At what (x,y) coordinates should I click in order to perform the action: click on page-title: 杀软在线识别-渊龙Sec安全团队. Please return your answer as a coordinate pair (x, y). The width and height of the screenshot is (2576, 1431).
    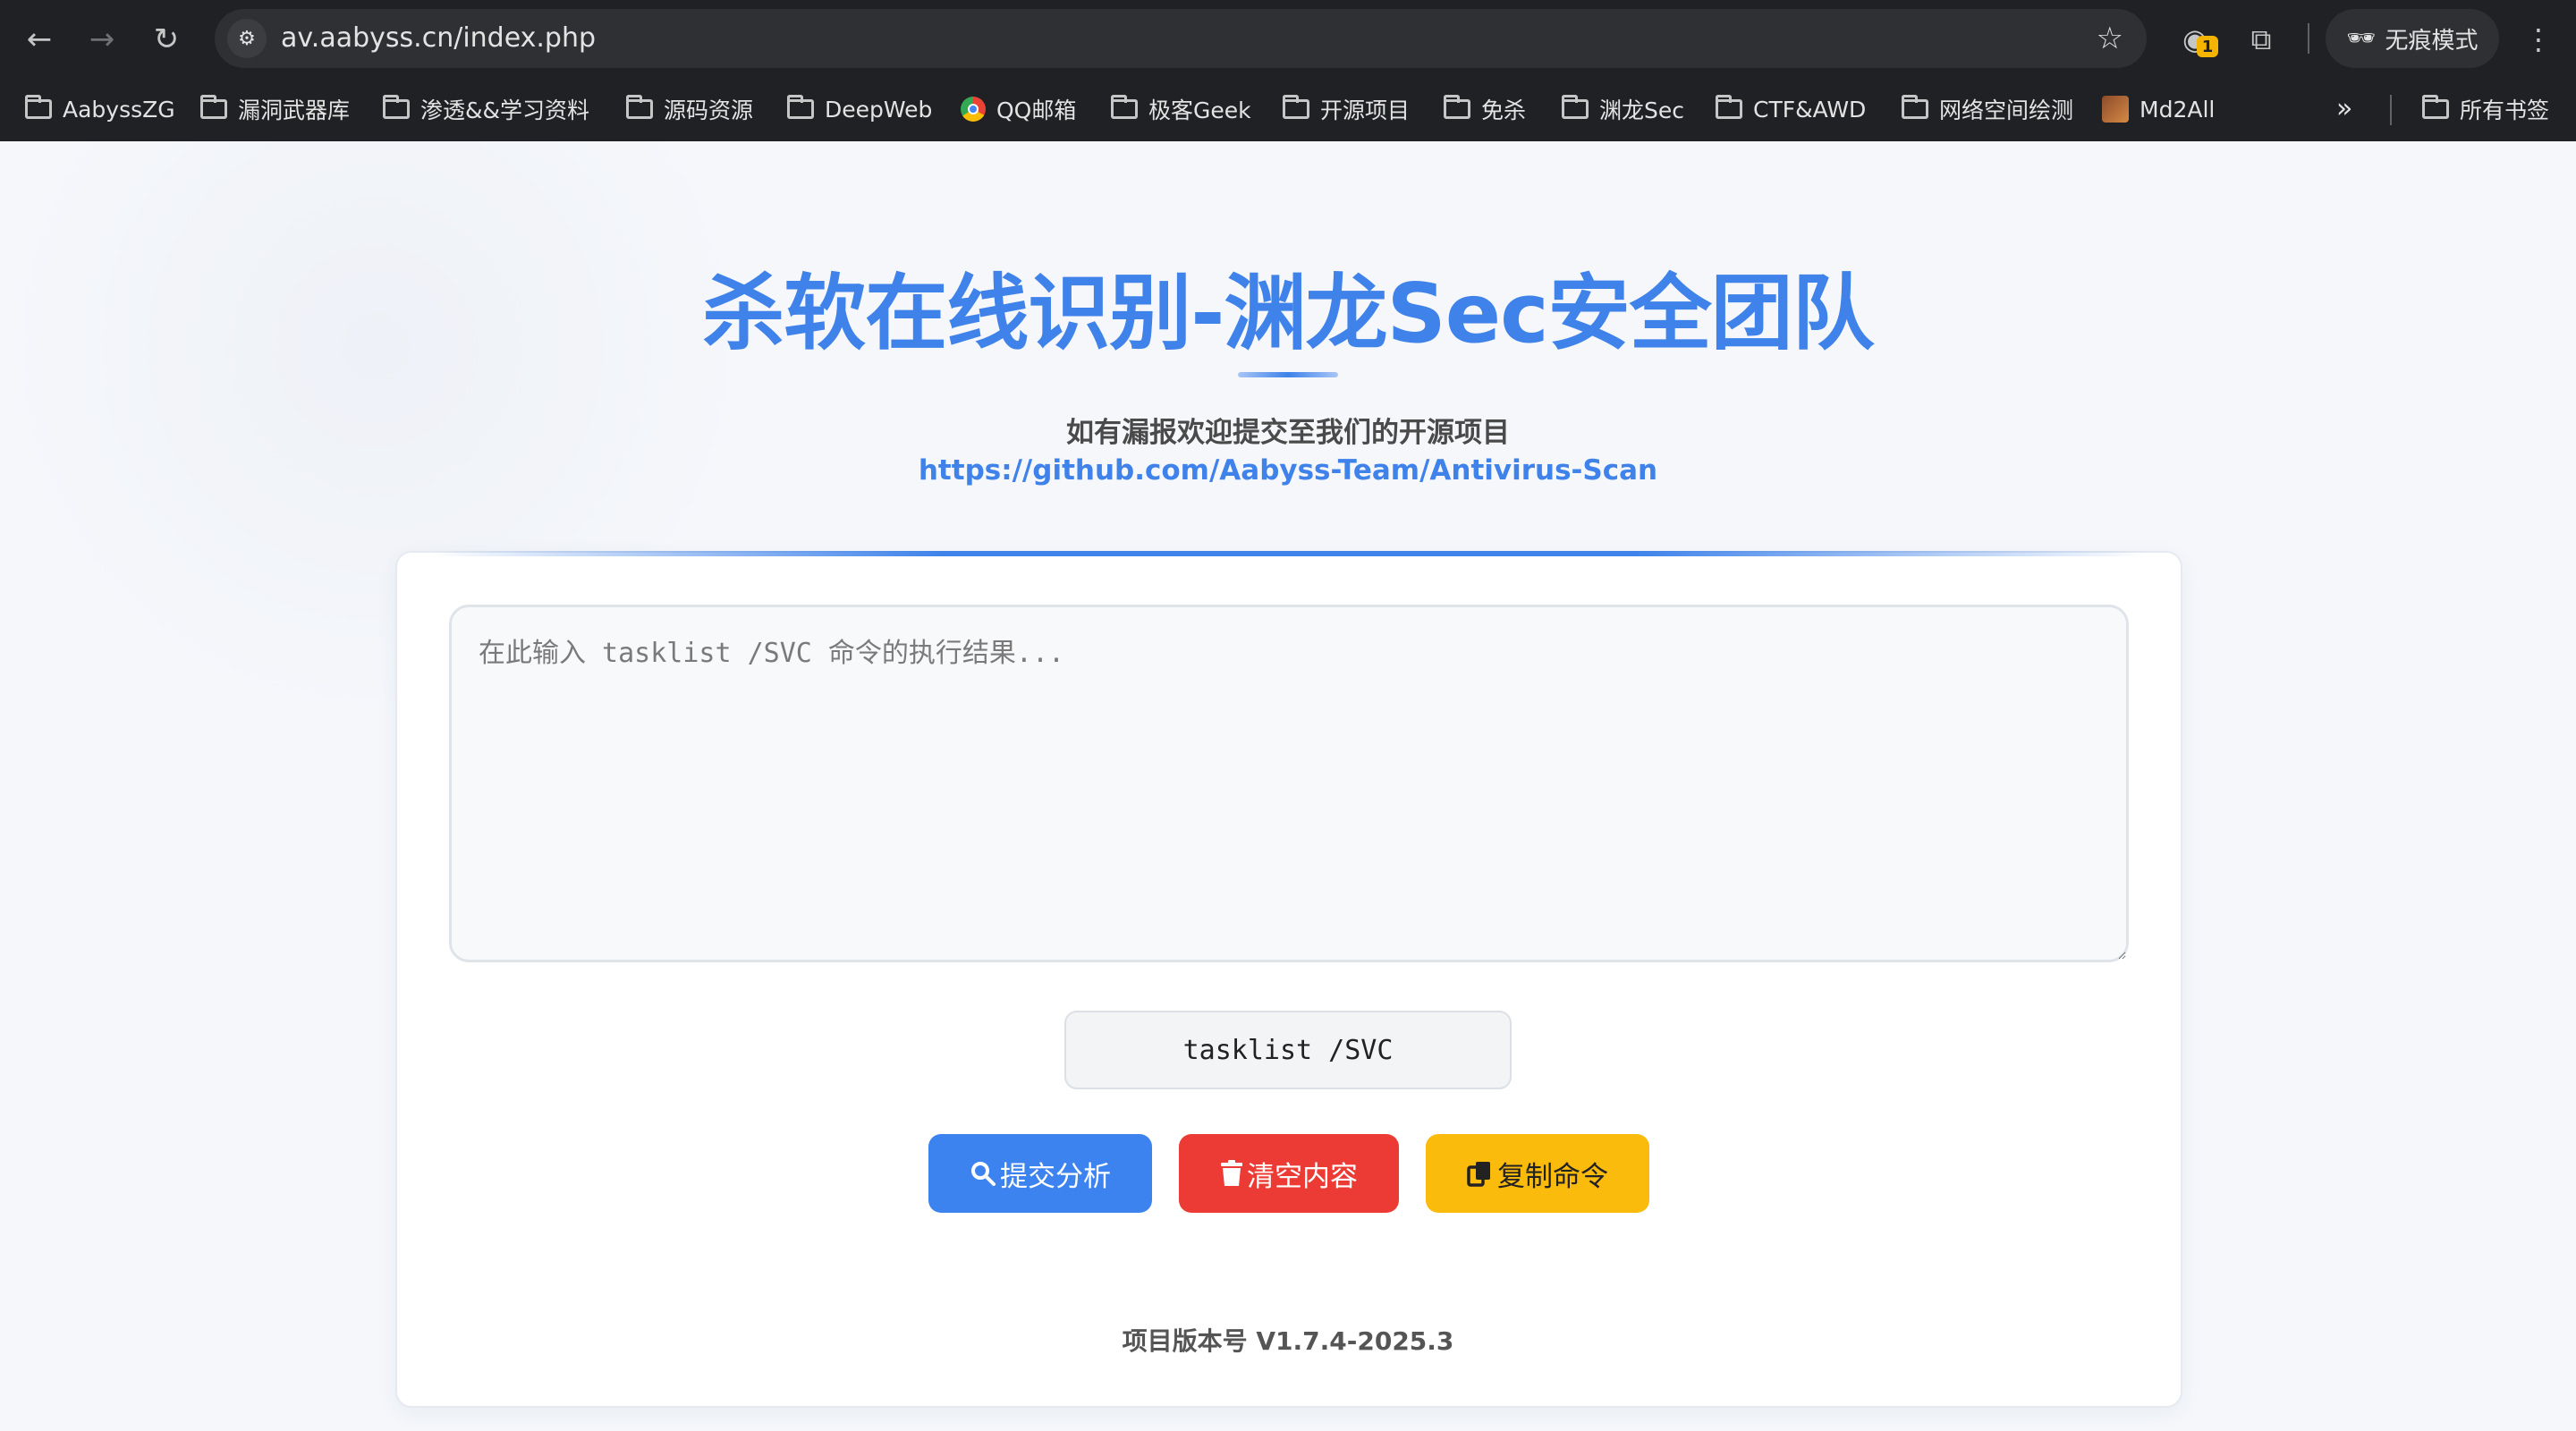
    Looking at the image, I should click on (1288, 314).